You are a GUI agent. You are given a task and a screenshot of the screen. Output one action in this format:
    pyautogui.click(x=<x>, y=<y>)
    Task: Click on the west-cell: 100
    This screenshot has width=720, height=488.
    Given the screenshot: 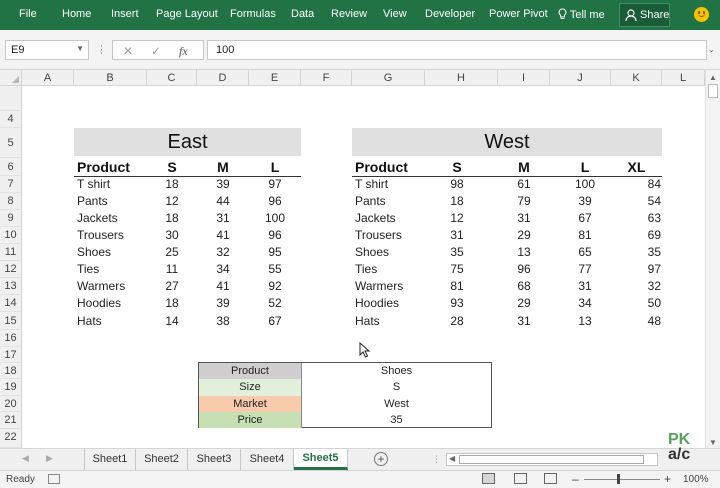 What is the action you would take?
    pyautogui.click(x=585, y=184)
    